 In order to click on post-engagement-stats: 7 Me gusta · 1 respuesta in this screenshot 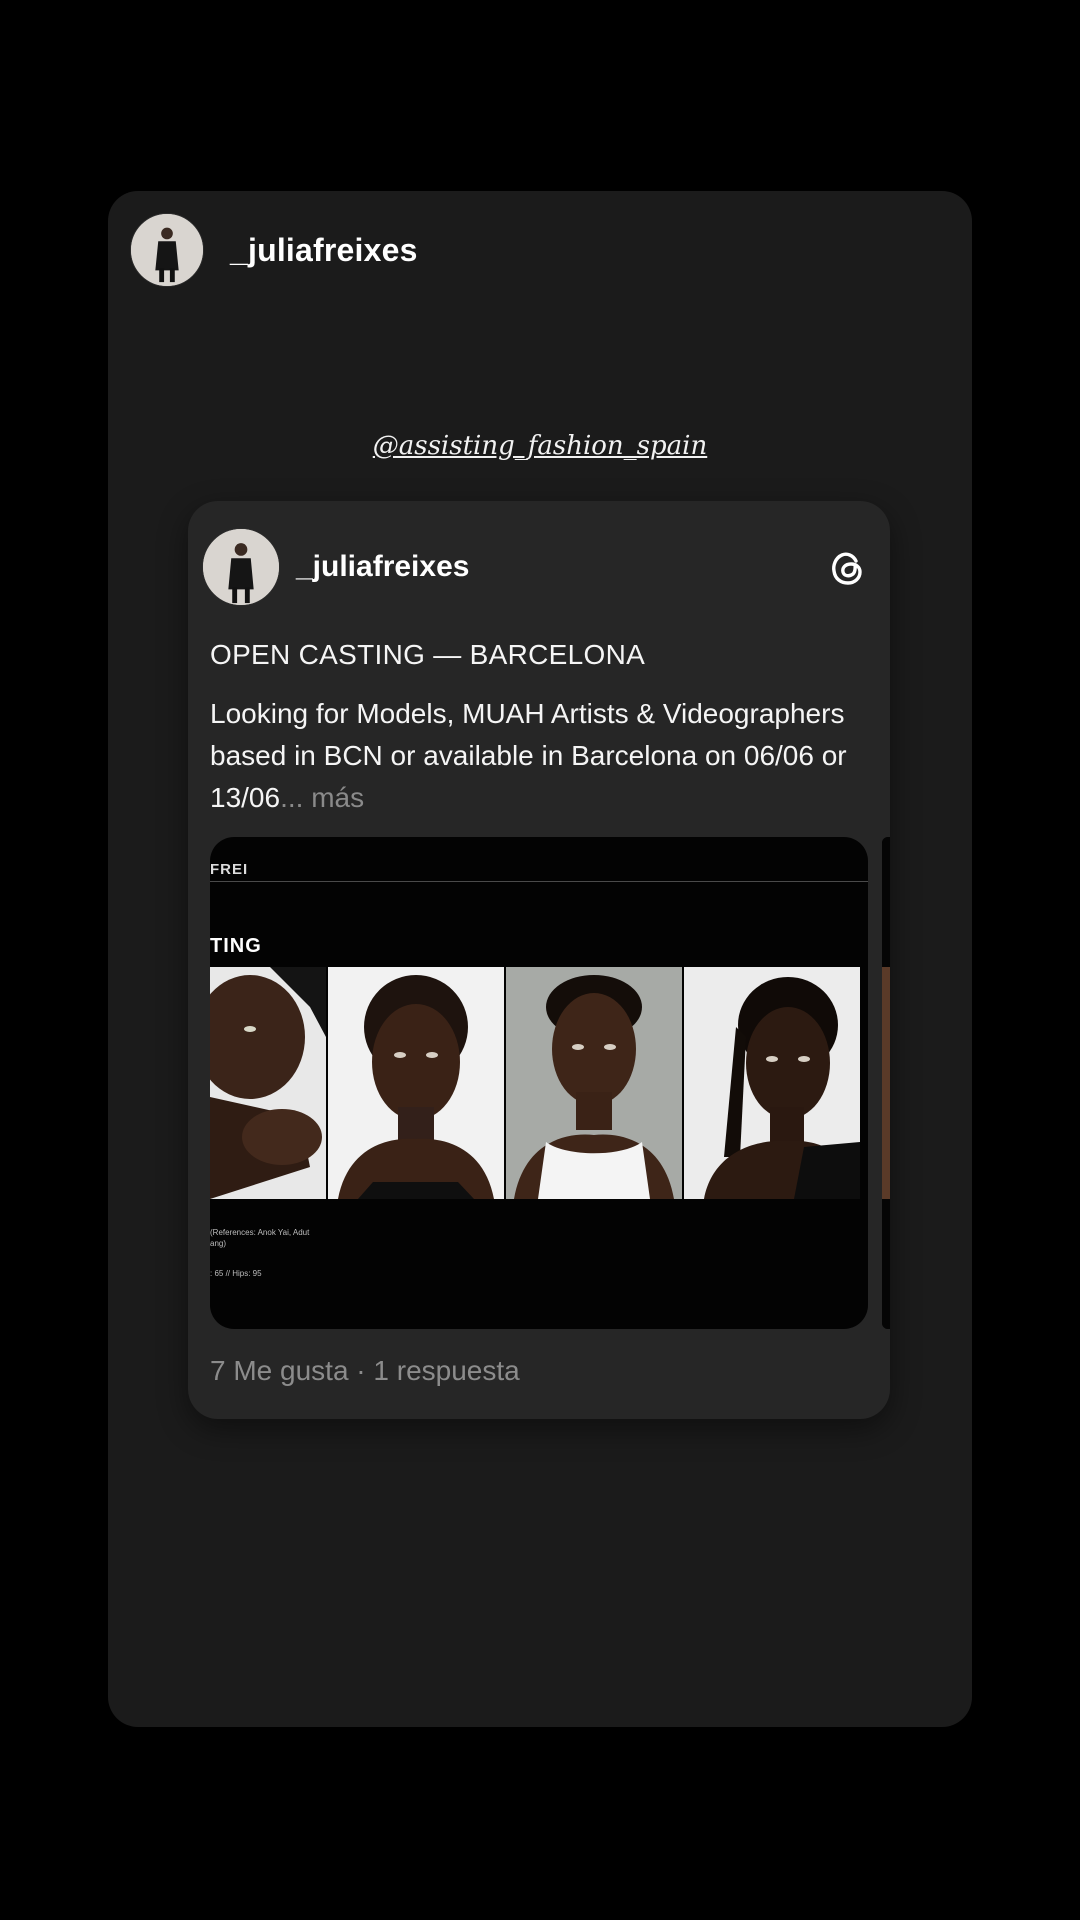, I will do `click(365, 1371)`.